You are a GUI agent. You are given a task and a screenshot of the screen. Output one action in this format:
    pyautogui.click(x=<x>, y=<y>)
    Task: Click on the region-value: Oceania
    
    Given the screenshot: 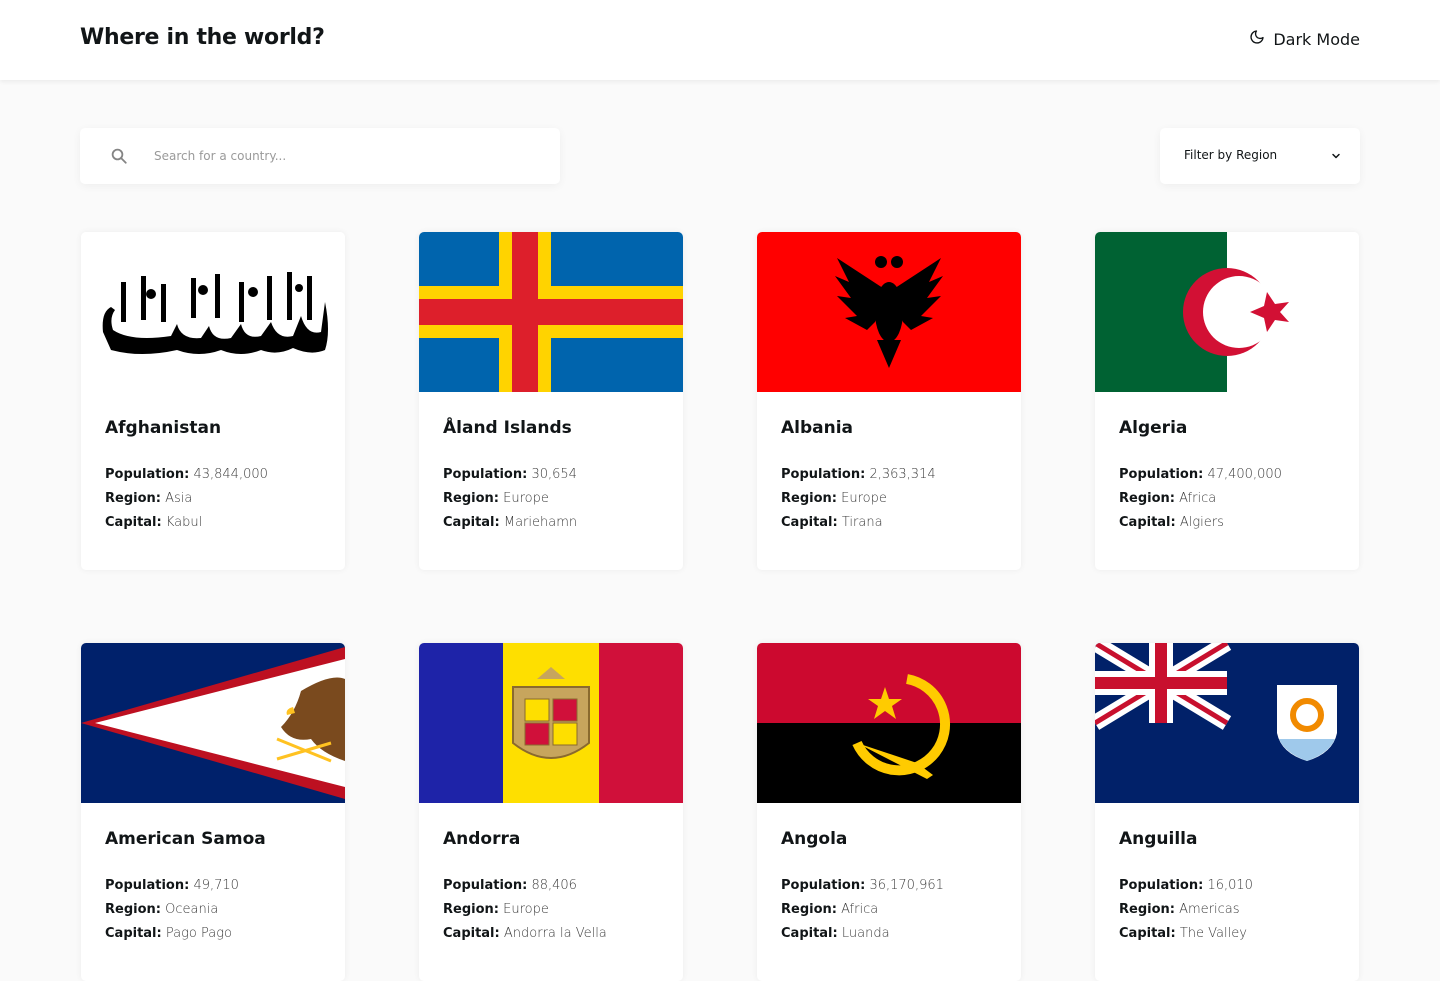 What is the action you would take?
    pyautogui.click(x=192, y=909)
    